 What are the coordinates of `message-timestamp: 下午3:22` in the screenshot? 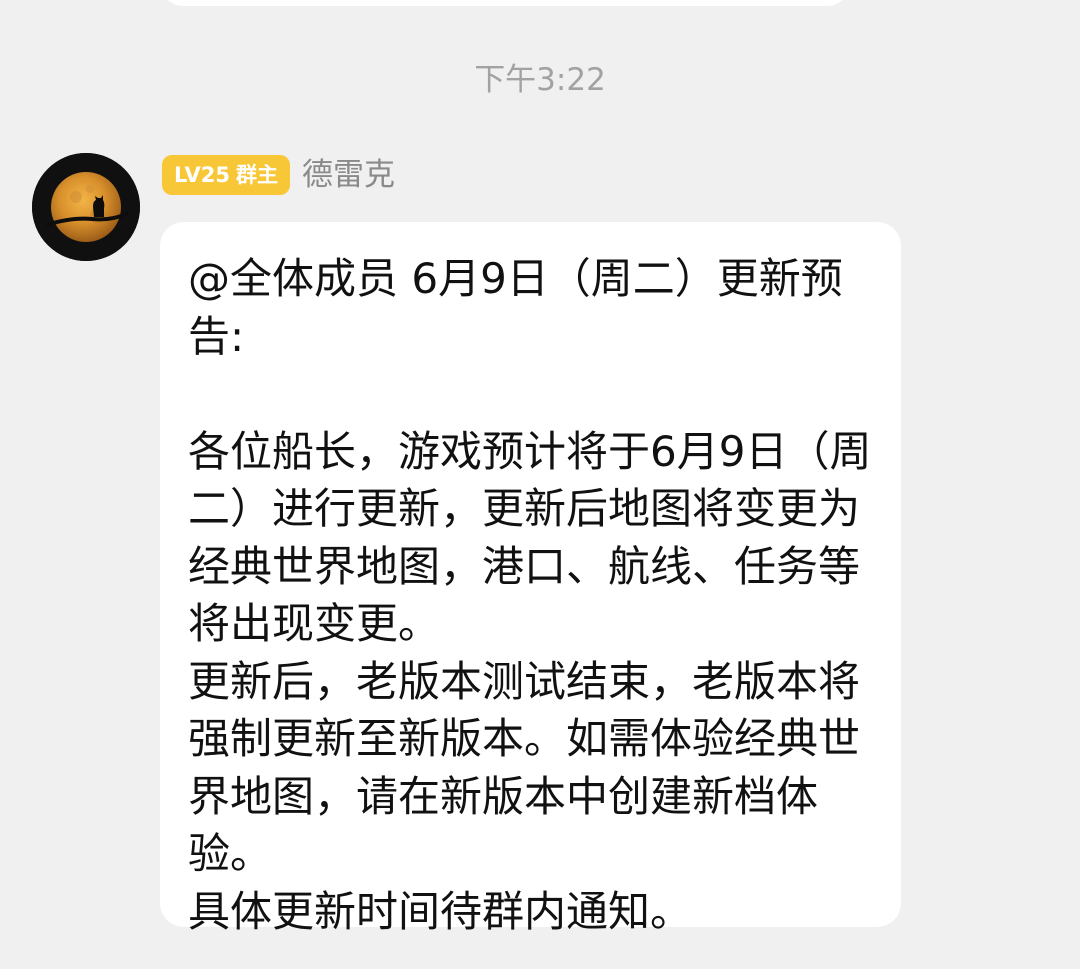 It's located at (540, 80).